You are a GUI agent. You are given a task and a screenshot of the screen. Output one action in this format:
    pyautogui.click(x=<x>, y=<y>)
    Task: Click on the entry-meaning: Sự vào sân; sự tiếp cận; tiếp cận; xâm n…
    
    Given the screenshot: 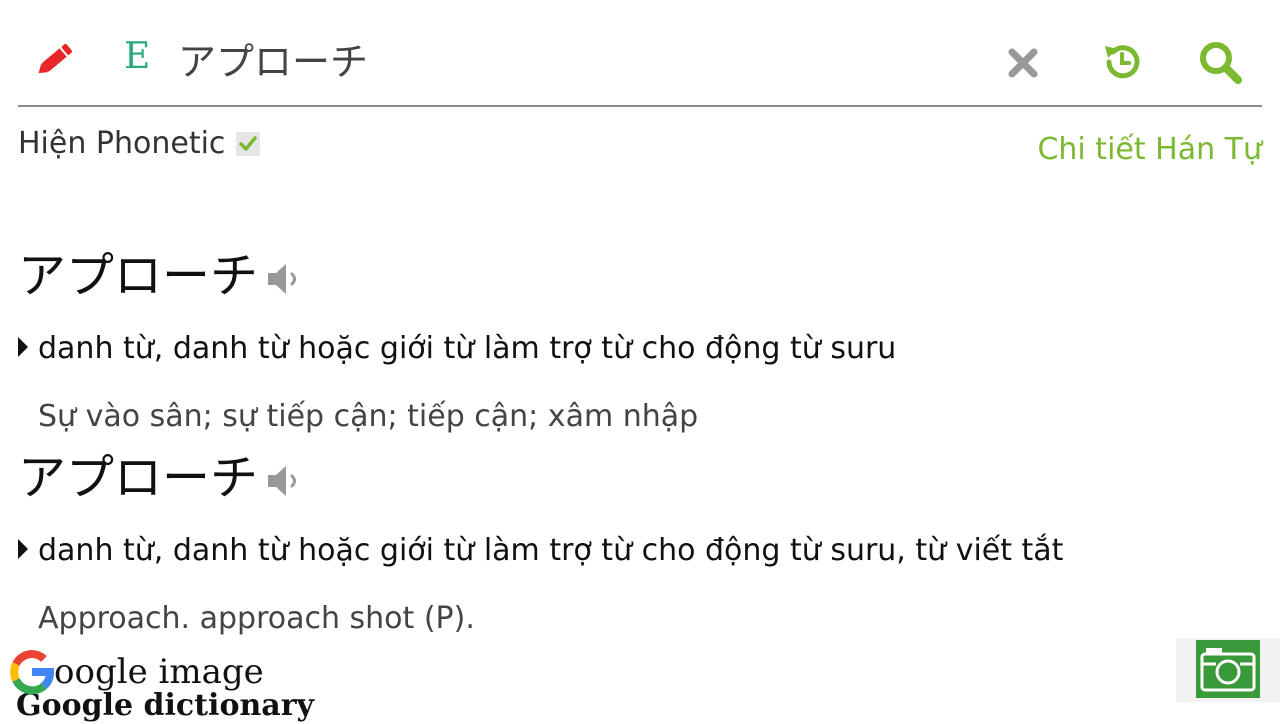 What is the action you would take?
    pyautogui.click(x=368, y=416)
    